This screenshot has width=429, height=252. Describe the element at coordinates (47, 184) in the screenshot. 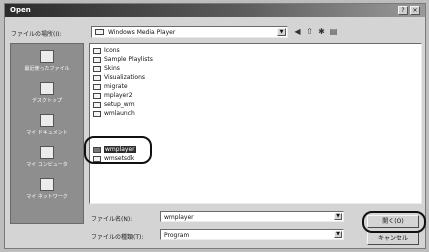

I see `my-network-icon` at that location.